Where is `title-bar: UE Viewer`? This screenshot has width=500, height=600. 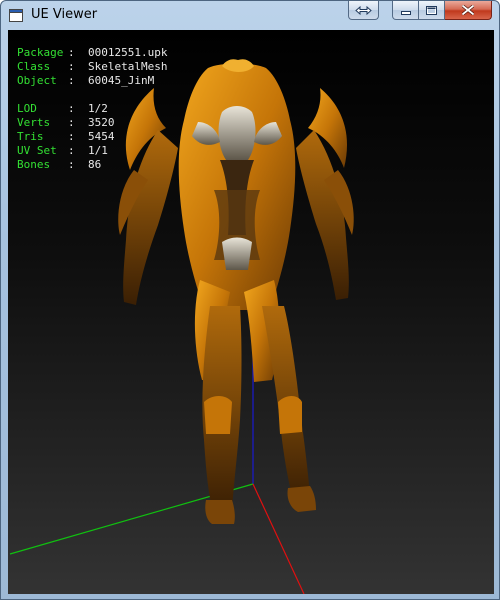
title-bar: UE Viewer is located at coordinates (250, 15).